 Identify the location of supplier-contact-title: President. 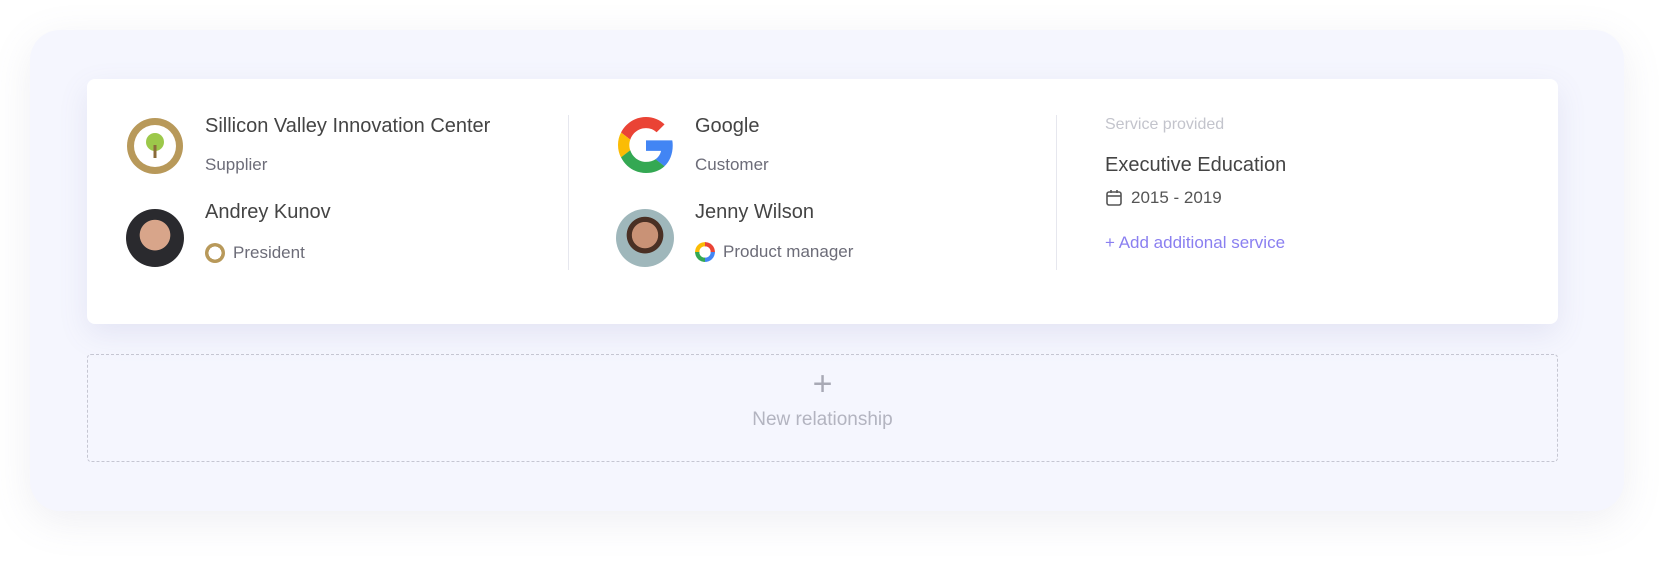
(255, 253).